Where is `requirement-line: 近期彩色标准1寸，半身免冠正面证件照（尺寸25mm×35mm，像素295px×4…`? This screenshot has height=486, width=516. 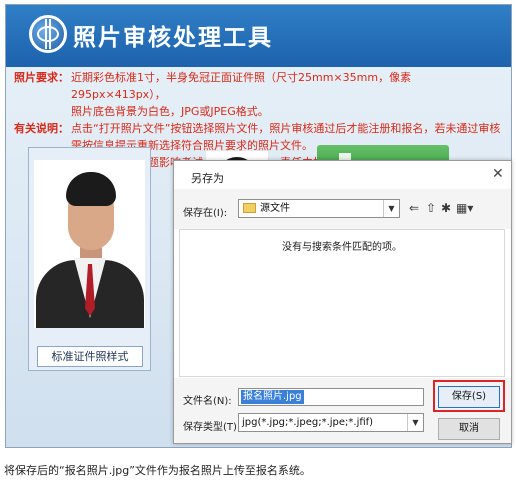 requirement-line: 近期彩色标准1寸，半身免冠正面证件照（尺寸25mm×35mm，像素295px×4… is located at coordinates (241, 86).